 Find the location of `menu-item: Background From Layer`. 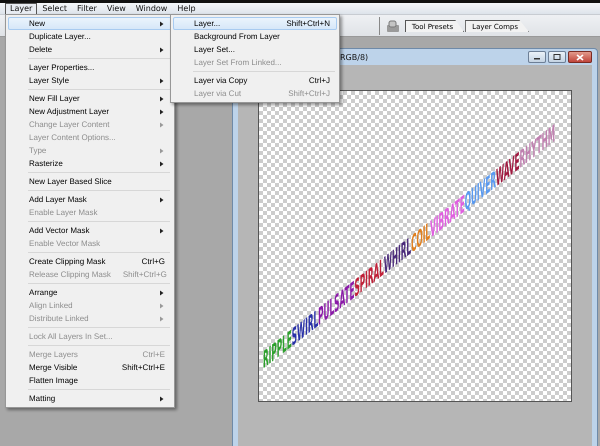

menu-item: Background From Layer is located at coordinates (255, 36).